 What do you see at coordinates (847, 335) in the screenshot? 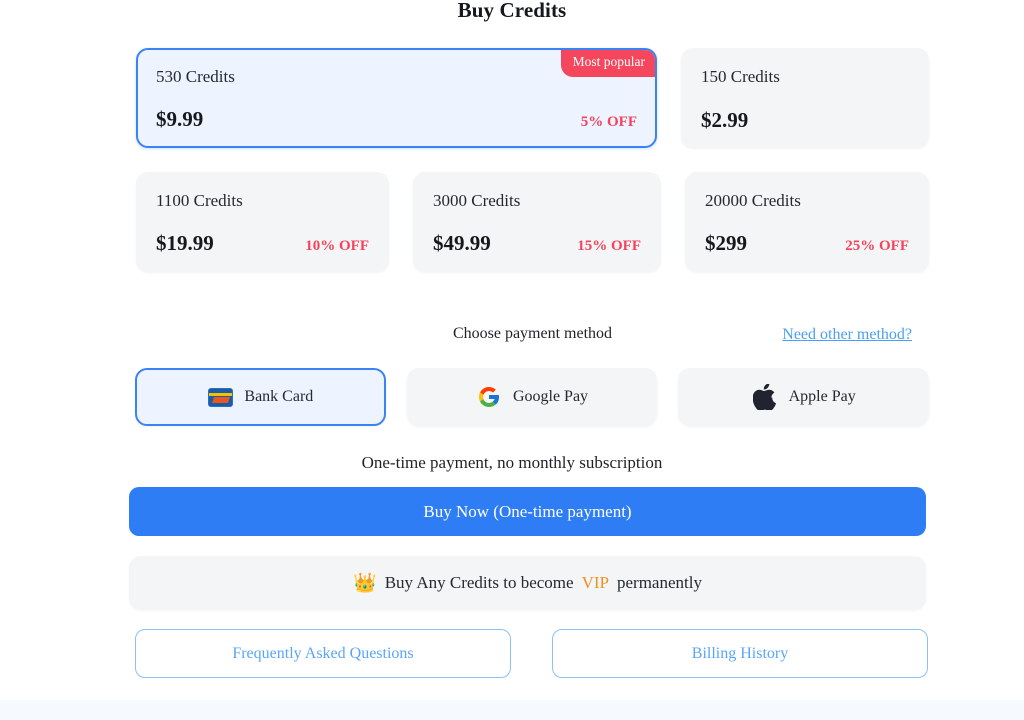
I see `need-other-method-link: Need other method?` at bounding box center [847, 335].